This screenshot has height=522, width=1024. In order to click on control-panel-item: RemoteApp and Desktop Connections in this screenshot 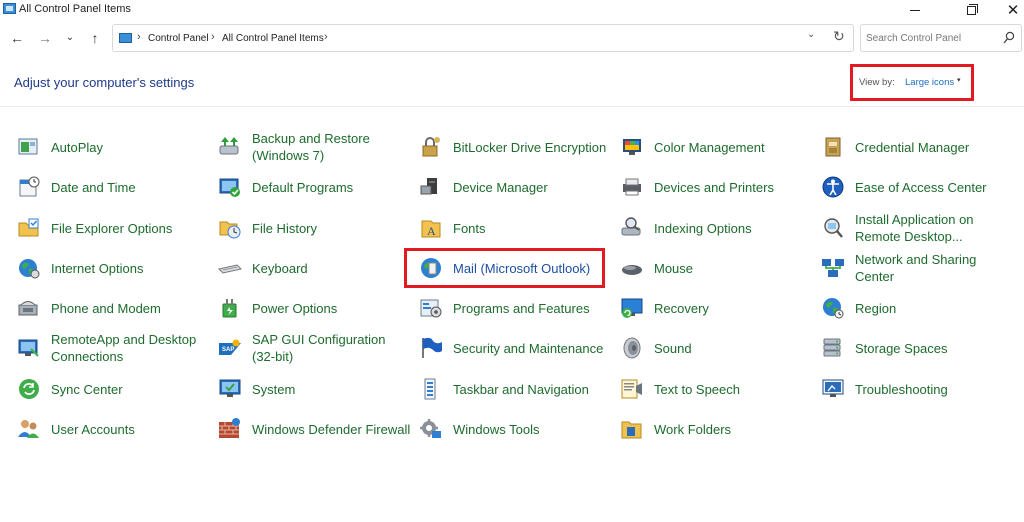, I will do `click(114, 348)`.